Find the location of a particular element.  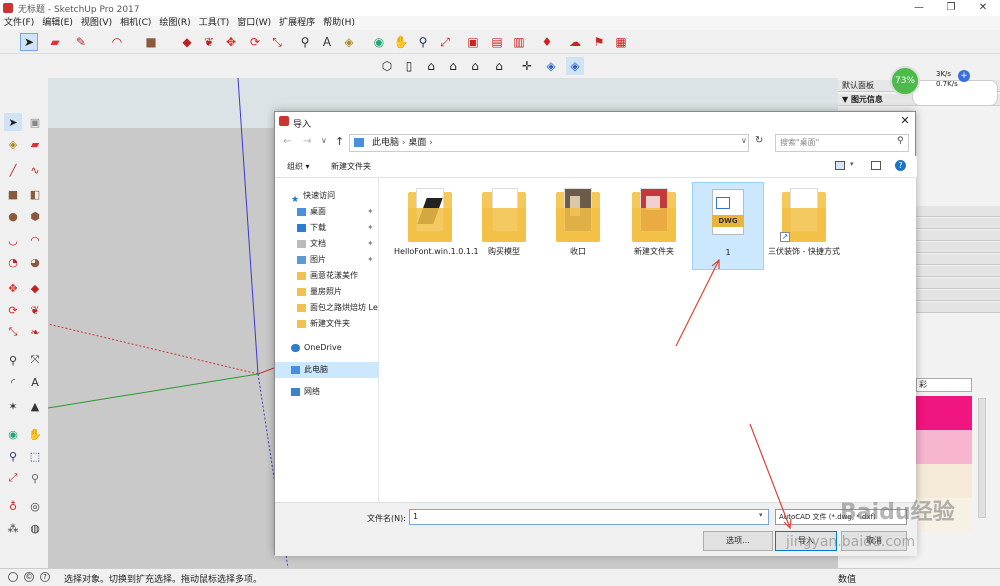

watermark-url: jingyan.baidu.com is located at coordinates (851, 542).